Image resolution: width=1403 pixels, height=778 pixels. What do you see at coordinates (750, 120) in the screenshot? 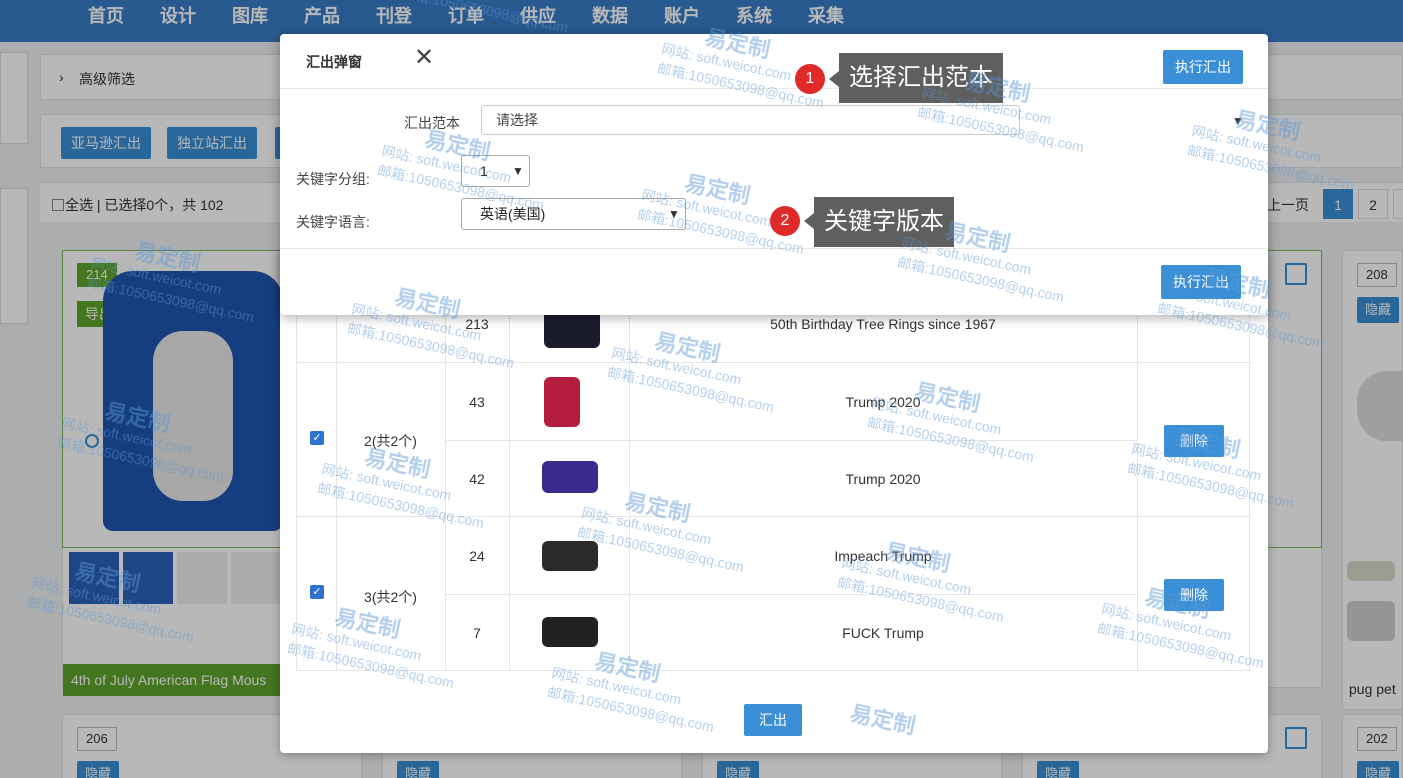
I see `template-select: 请选择` at bounding box center [750, 120].